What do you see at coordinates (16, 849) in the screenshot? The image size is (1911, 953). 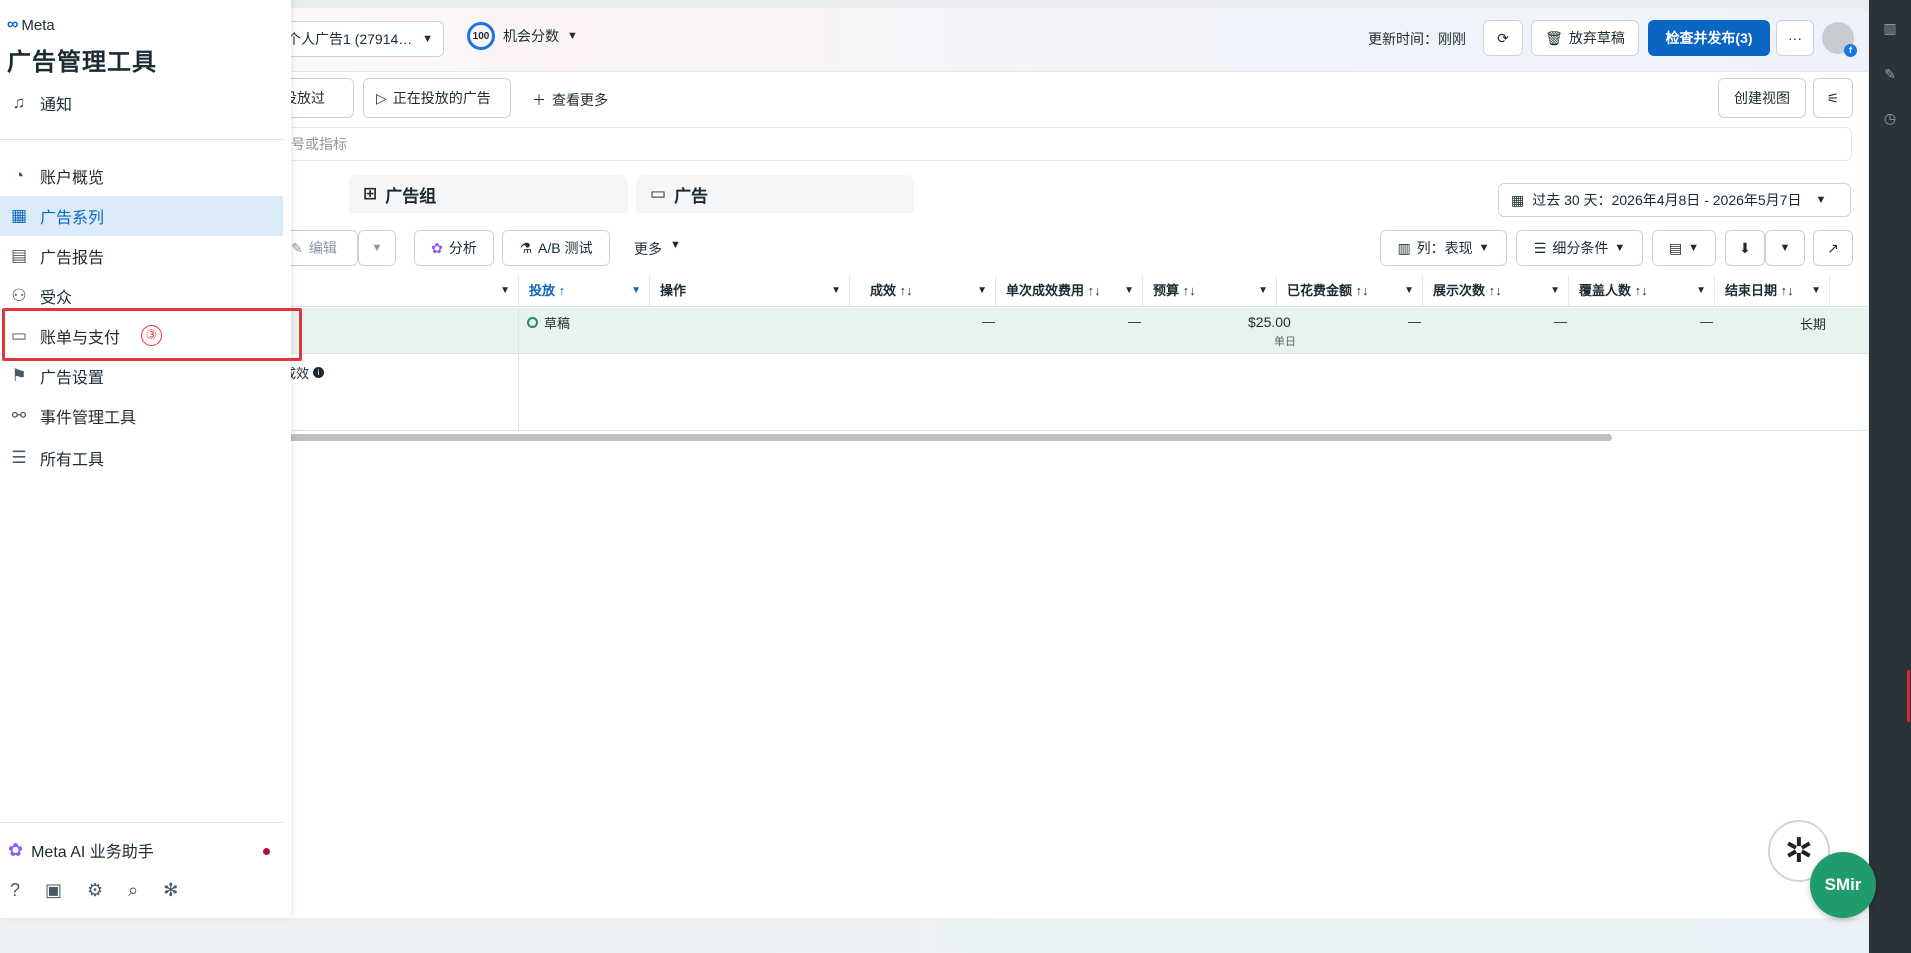 I see `sparkle-icon: ✿` at bounding box center [16, 849].